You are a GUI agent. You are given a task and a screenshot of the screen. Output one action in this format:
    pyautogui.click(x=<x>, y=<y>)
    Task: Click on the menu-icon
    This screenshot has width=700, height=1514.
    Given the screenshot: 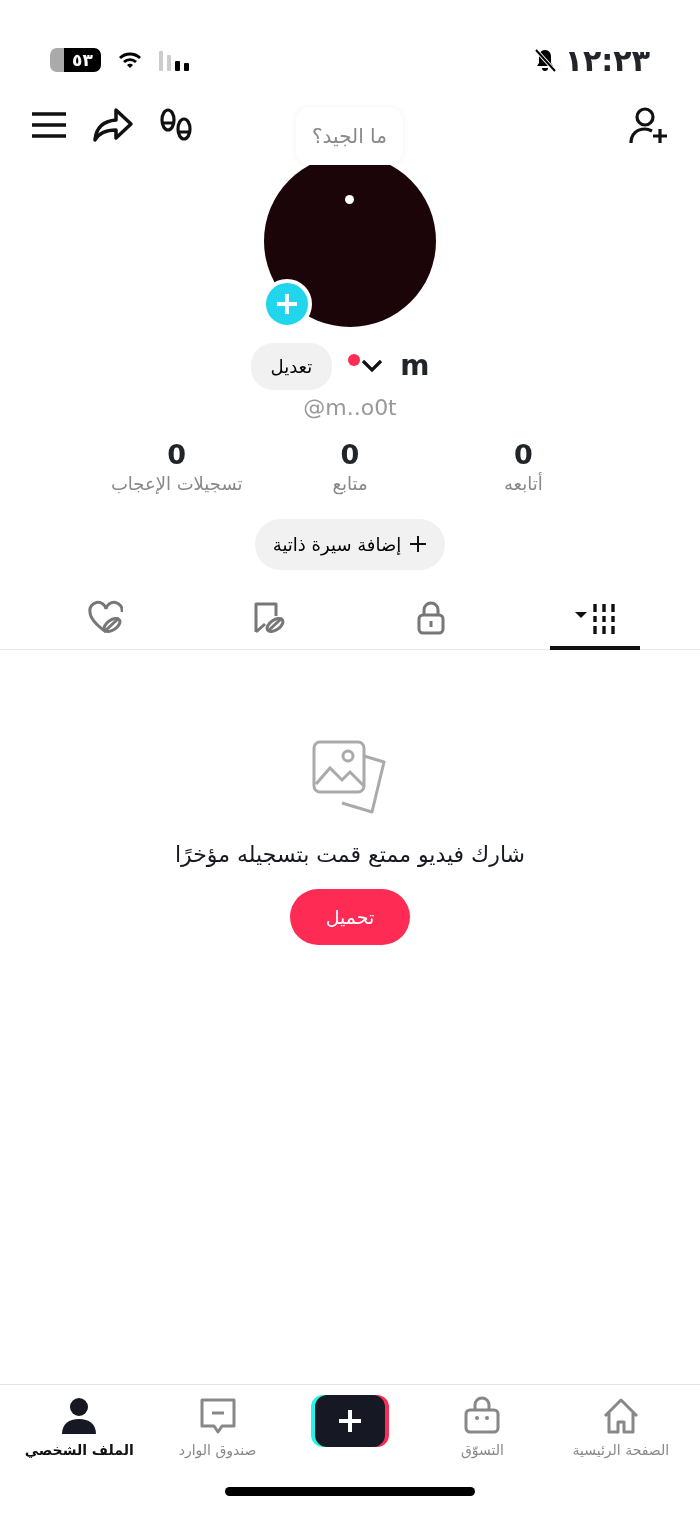 What is the action you would take?
    pyautogui.click(x=49, y=125)
    